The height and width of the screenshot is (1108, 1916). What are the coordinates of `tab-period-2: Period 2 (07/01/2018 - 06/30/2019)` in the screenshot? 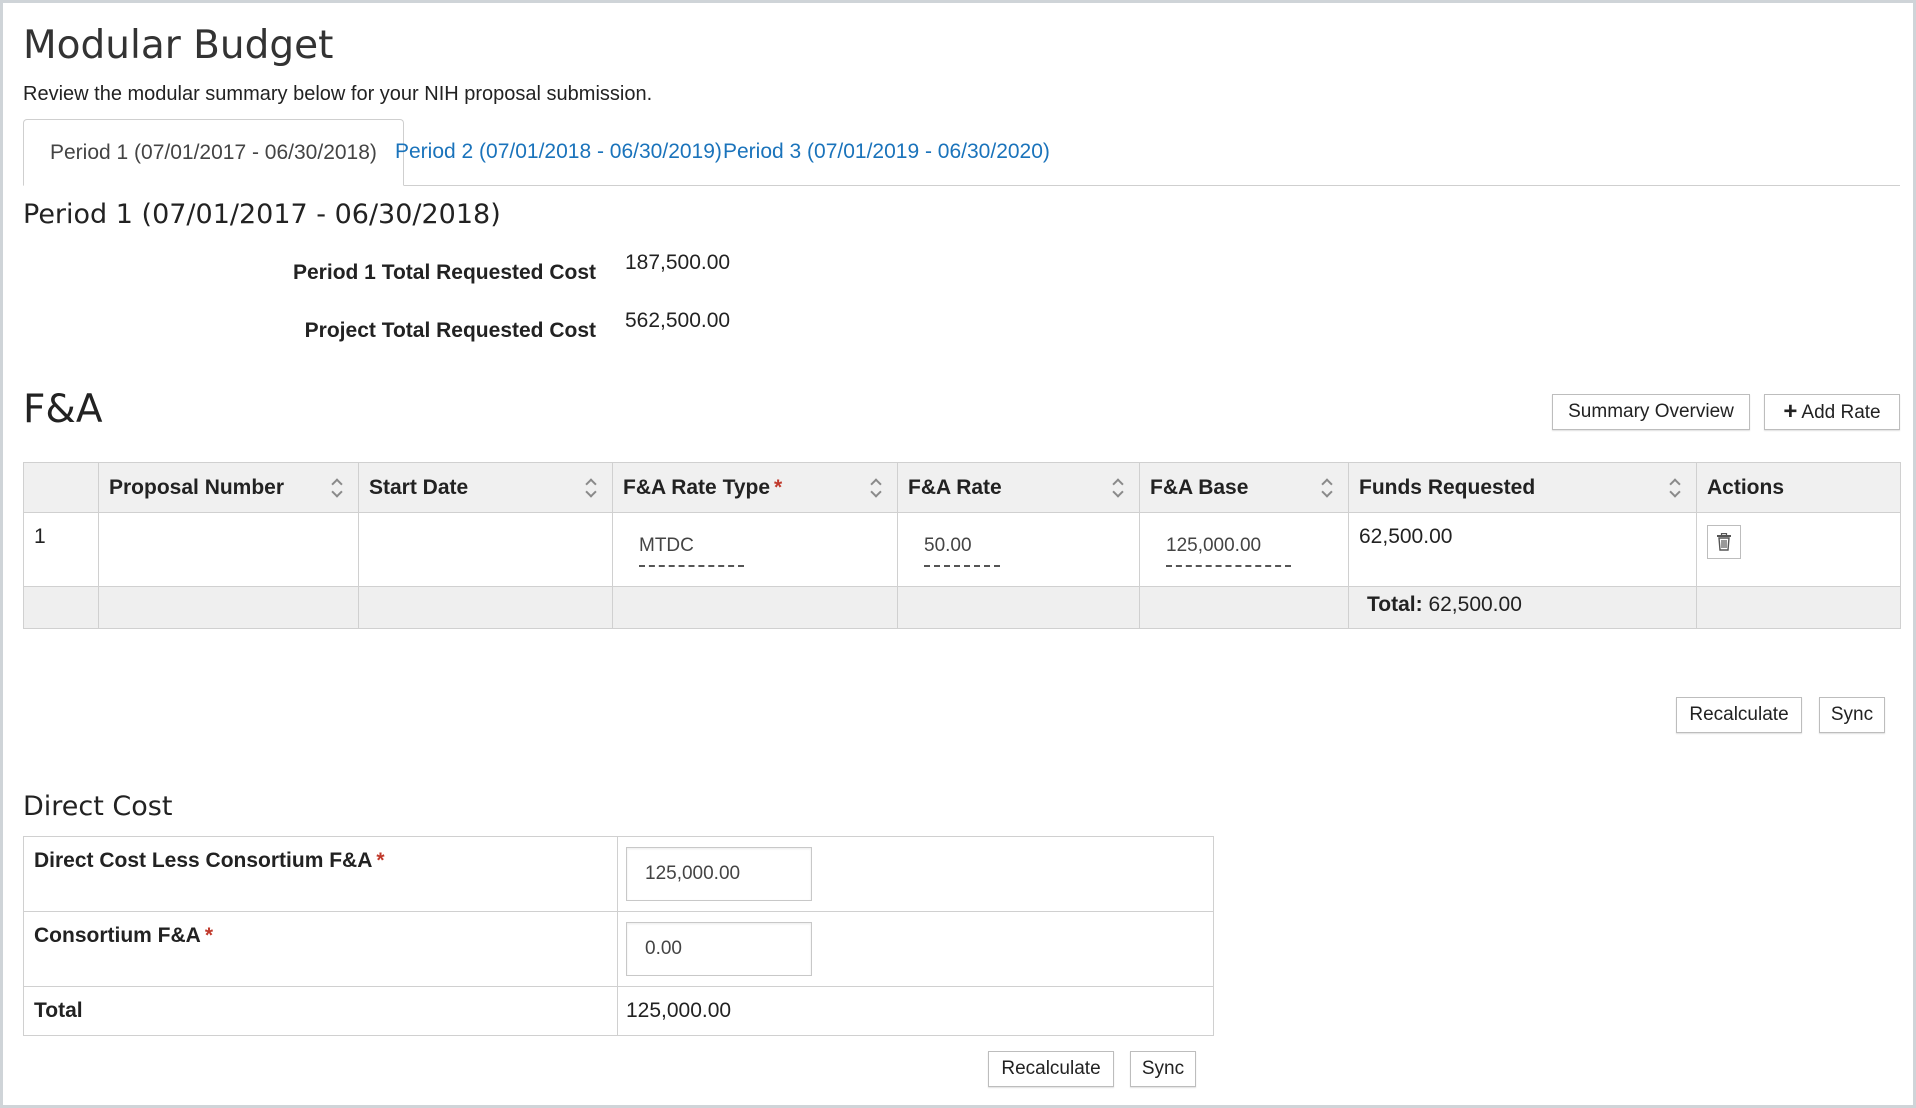 It's located at (558, 152).